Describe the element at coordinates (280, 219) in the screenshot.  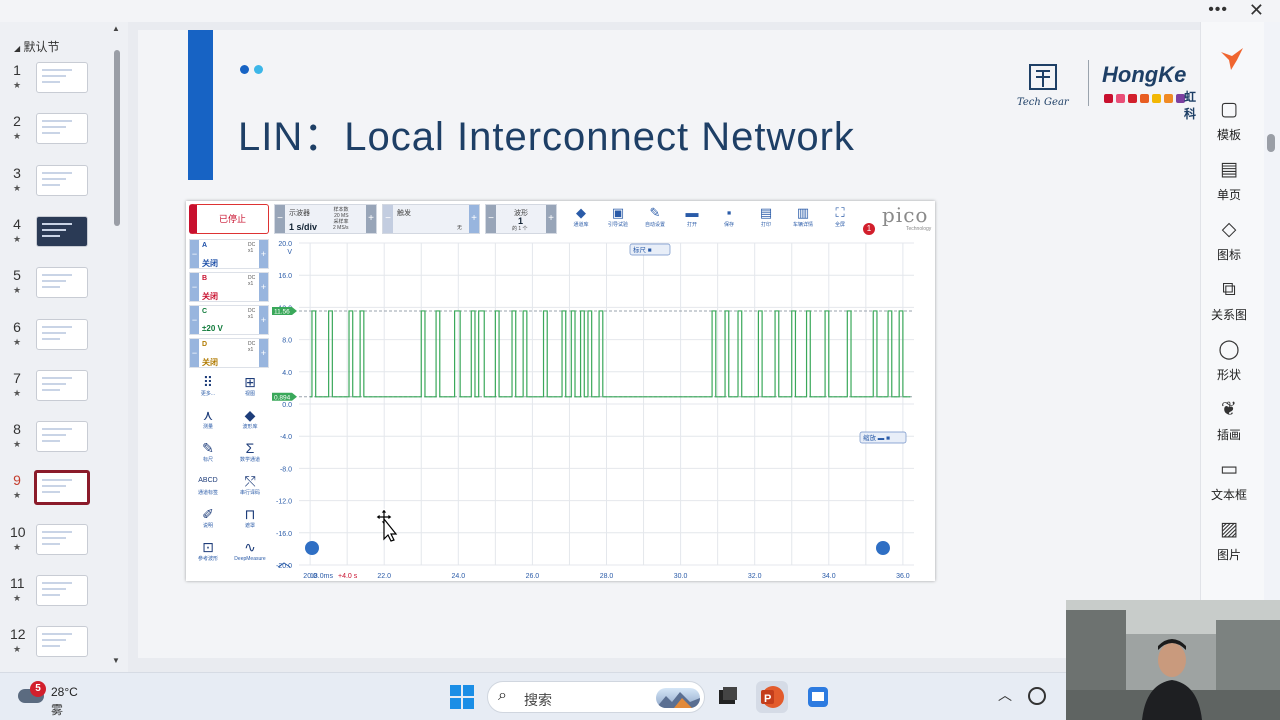
I see `timebase-minus-button: −` at that location.